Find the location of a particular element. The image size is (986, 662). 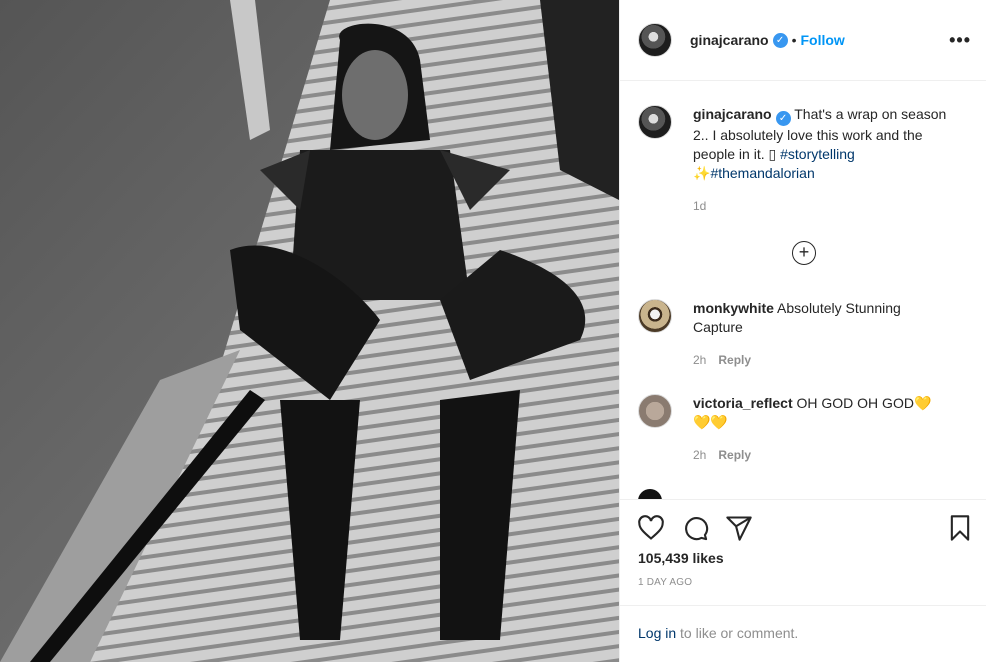

post-actions: 105,439 likes 1 DAY AGO is located at coordinates (803, 552).